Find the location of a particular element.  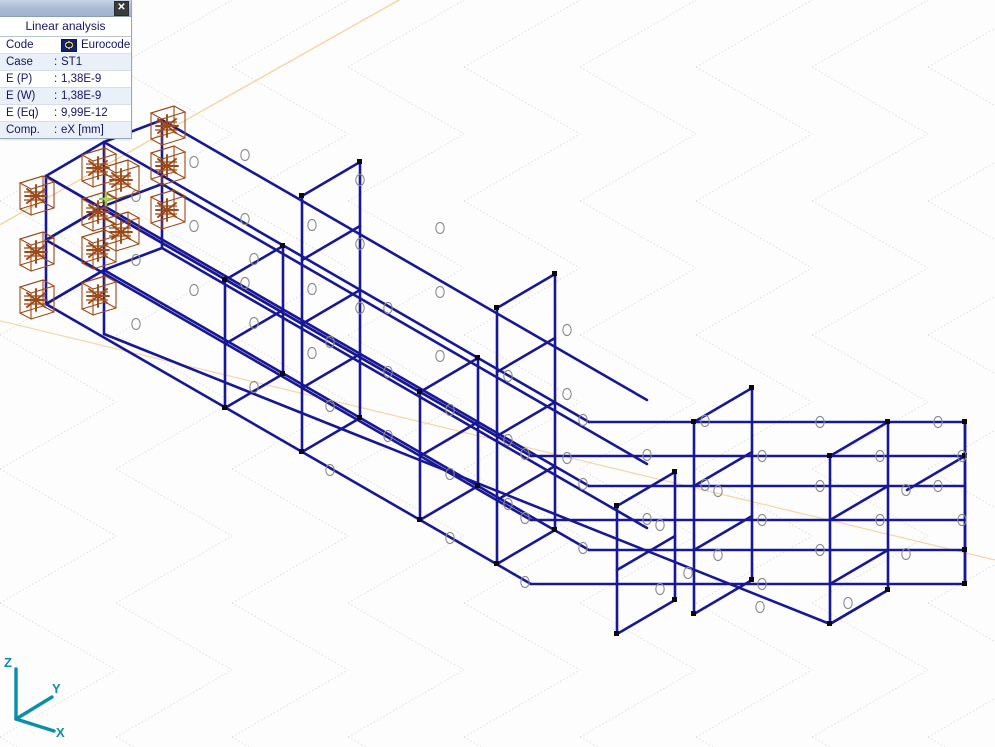

panel-row-key: Comp. is located at coordinates (23, 130).